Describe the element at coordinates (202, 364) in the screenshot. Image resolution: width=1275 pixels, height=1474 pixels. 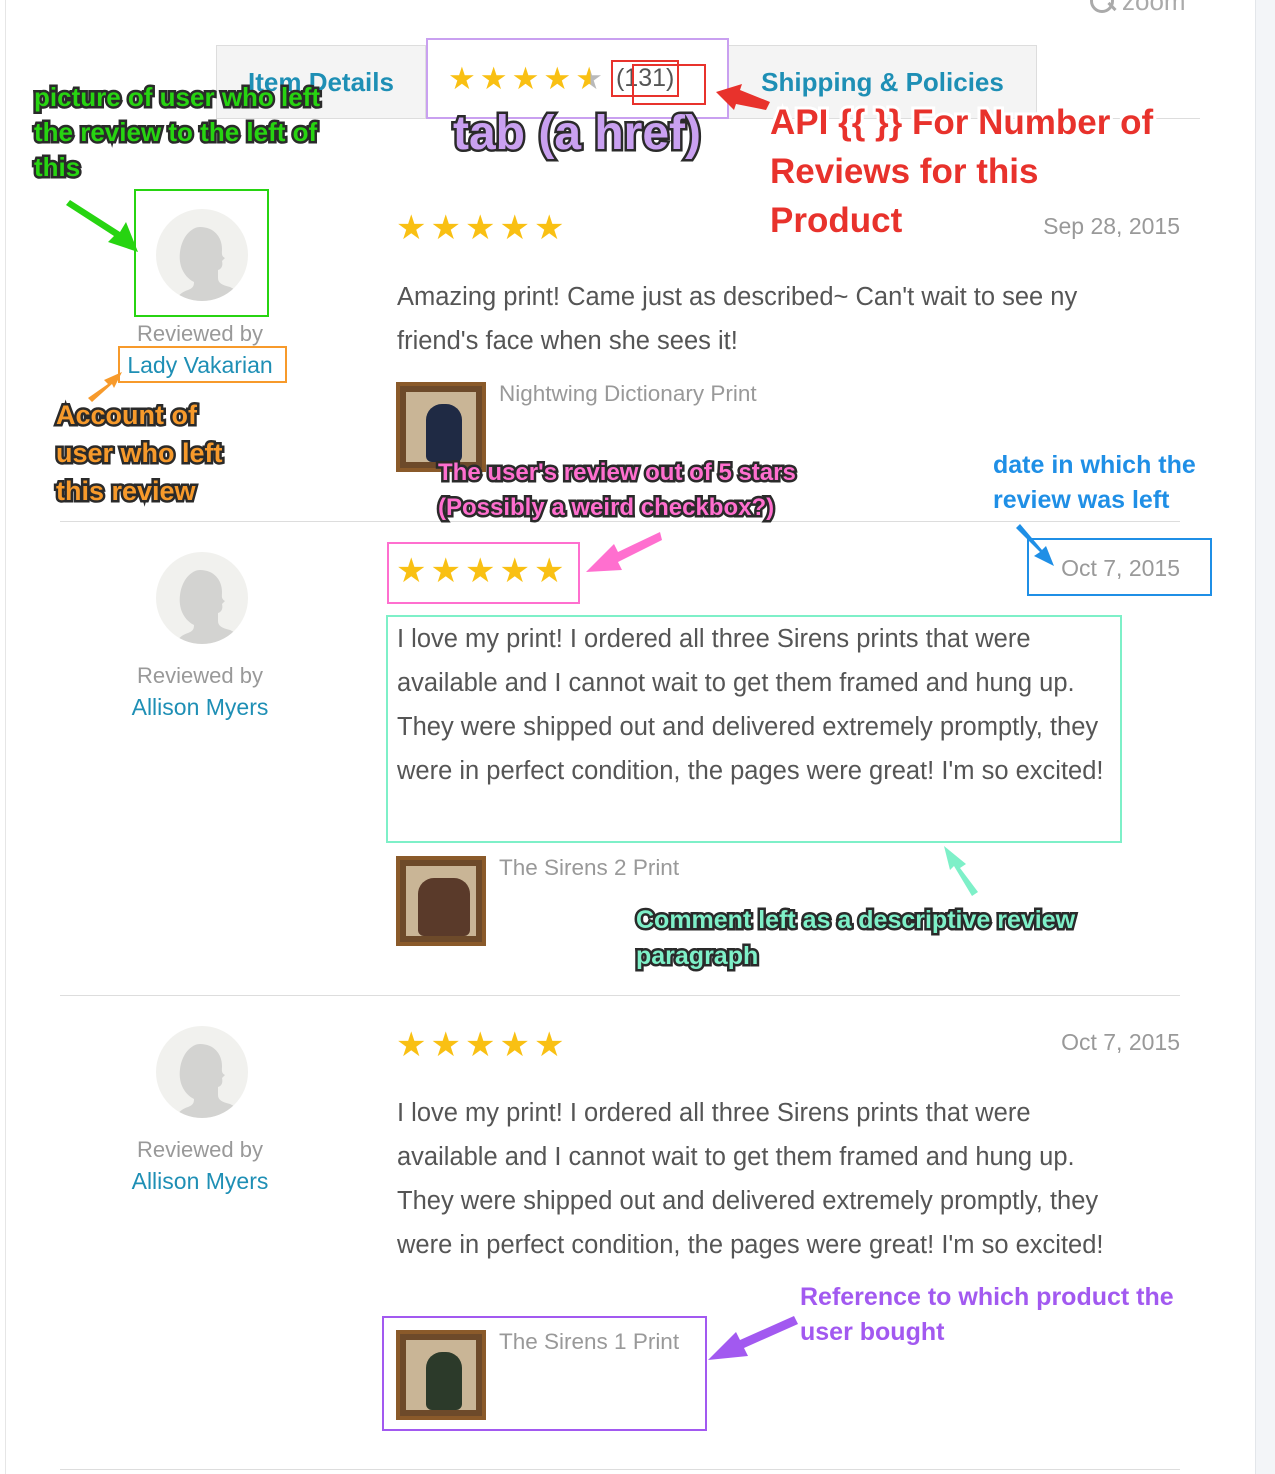
I see `annotation-box-account` at that location.